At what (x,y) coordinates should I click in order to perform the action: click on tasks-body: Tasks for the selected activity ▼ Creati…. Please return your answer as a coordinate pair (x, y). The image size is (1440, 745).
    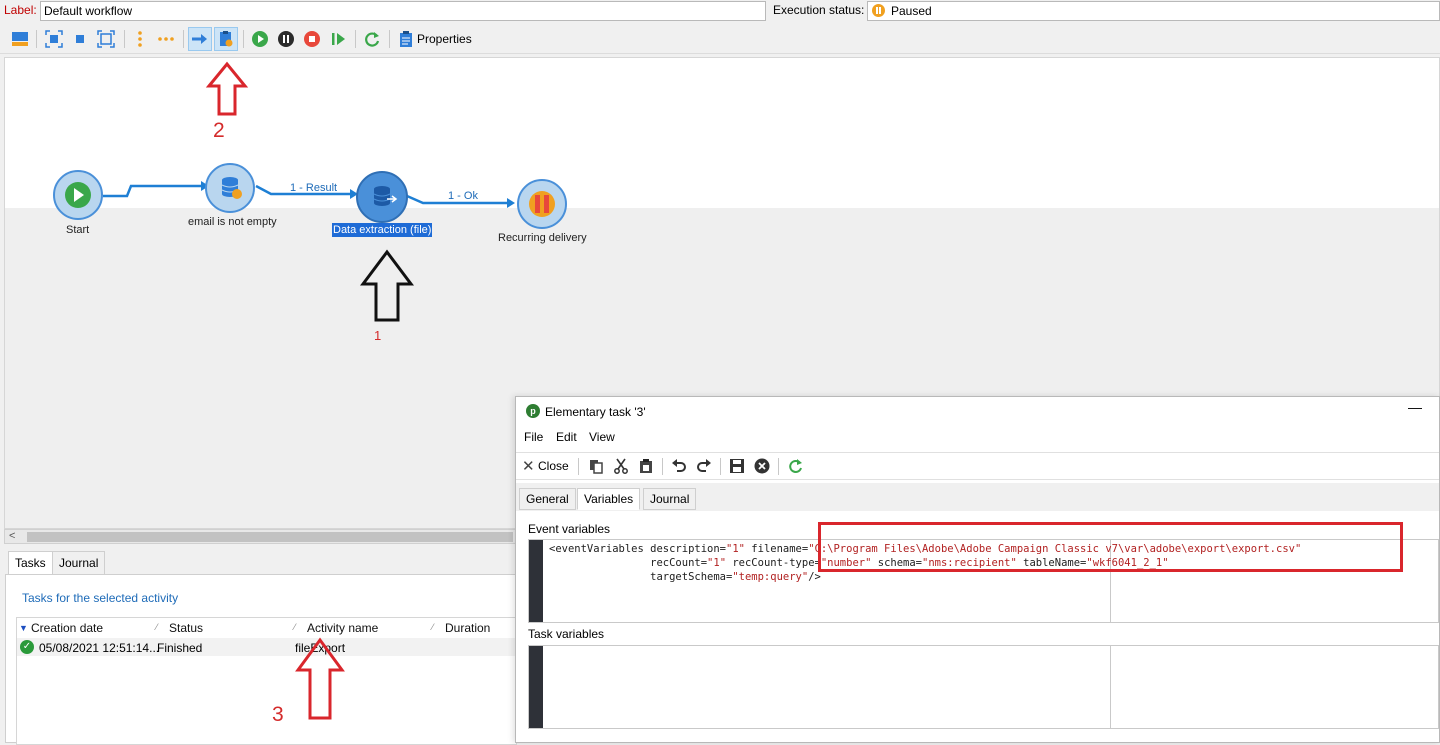
    Looking at the image, I should click on (261, 659).